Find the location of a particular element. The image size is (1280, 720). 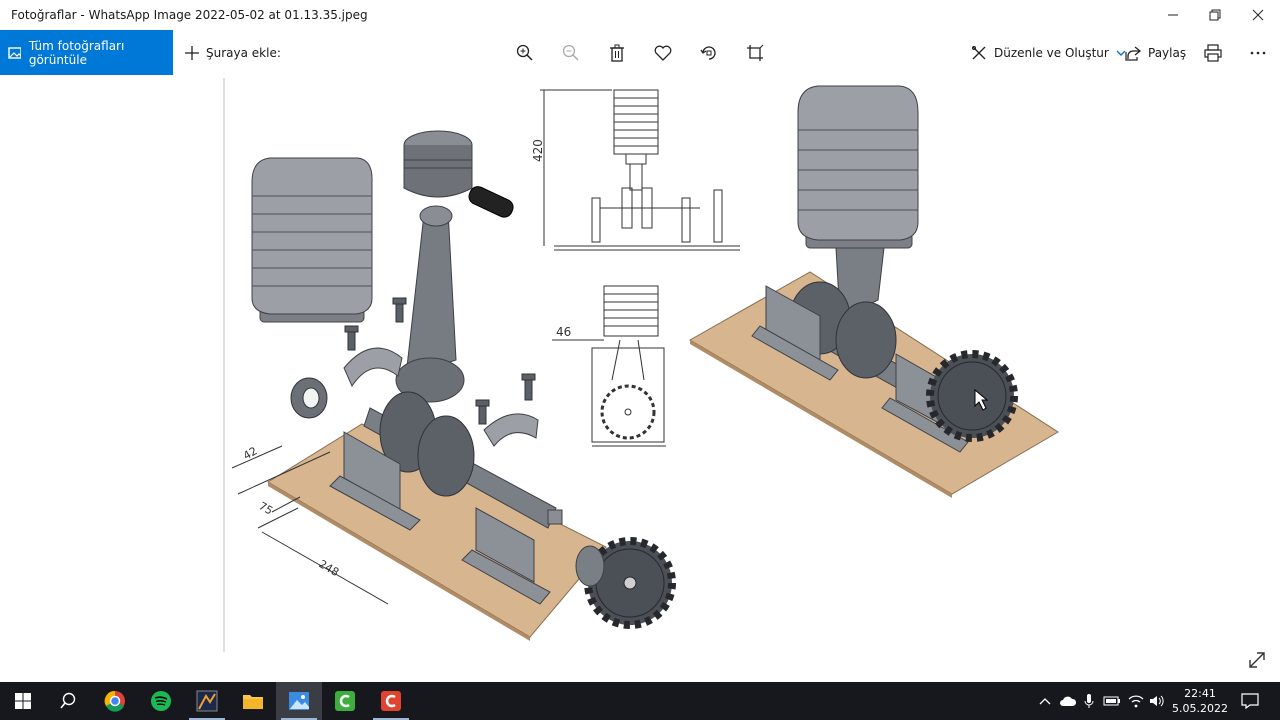

dim-75-label: 75 is located at coordinates (266, 508).